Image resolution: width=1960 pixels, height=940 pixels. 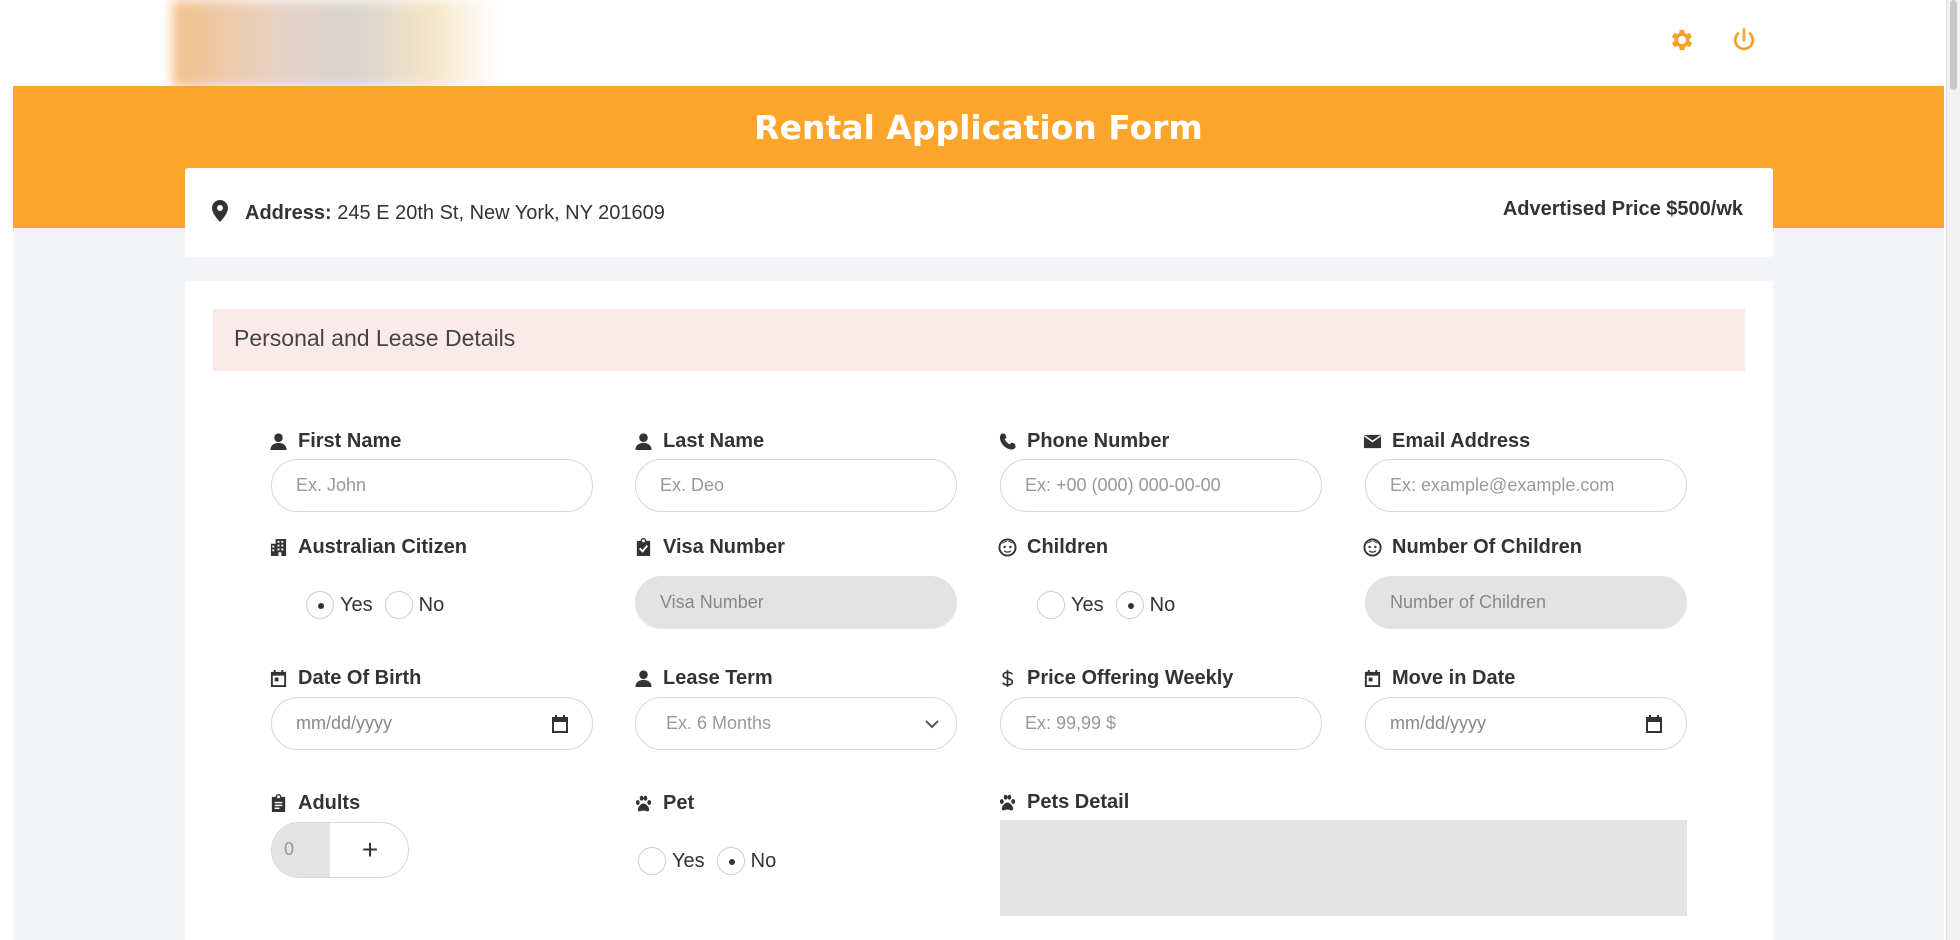 I want to click on children-radio-group: Yes No, so click(x=1112, y=605).